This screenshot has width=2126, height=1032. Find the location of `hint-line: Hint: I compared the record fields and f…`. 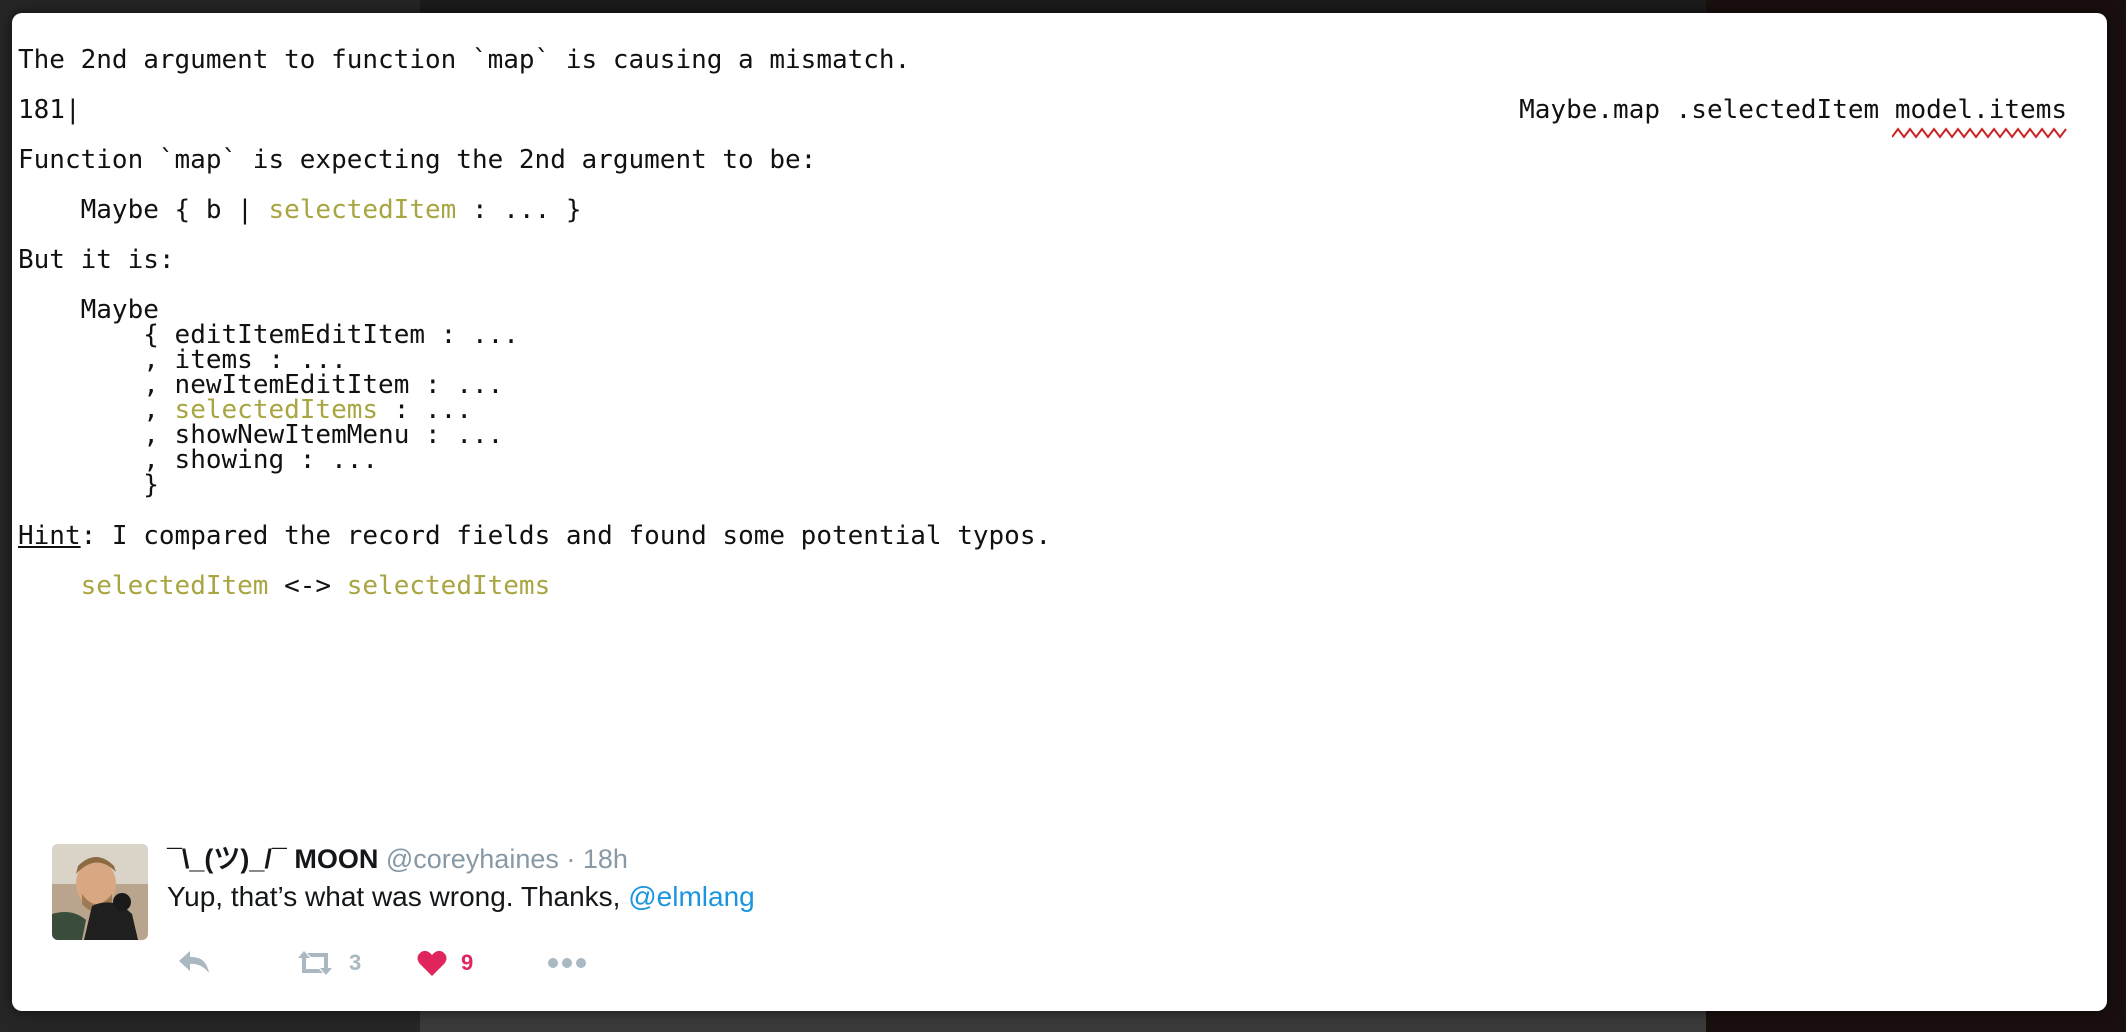

hint-line: Hint: I compared the record fields and f… is located at coordinates (534, 536).